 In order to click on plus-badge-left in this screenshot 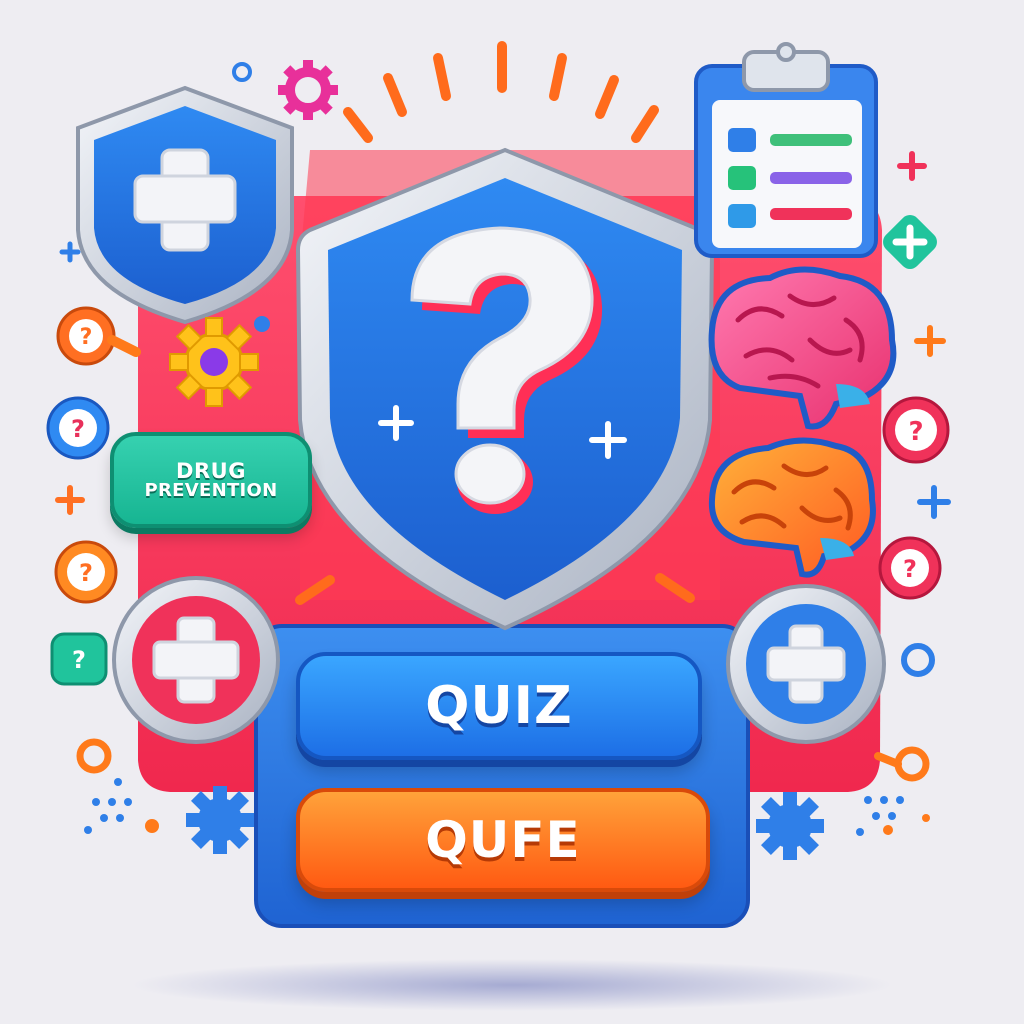, I will do `click(196, 660)`.